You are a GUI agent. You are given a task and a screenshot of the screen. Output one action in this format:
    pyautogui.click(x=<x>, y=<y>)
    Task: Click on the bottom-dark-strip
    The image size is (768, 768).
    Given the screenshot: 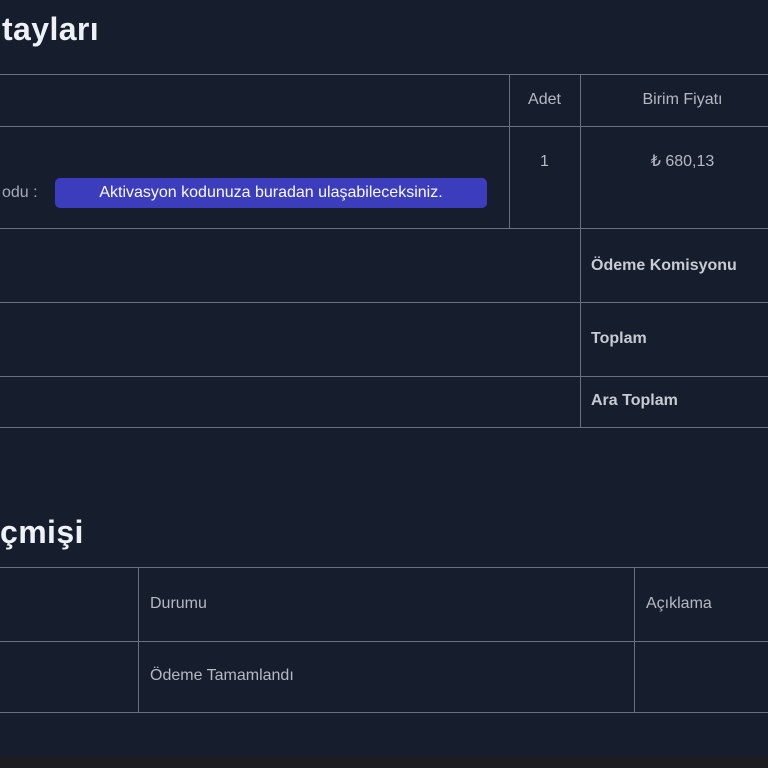 What is the action you would take?
    pyautogui.click(x=384, y=762)
    